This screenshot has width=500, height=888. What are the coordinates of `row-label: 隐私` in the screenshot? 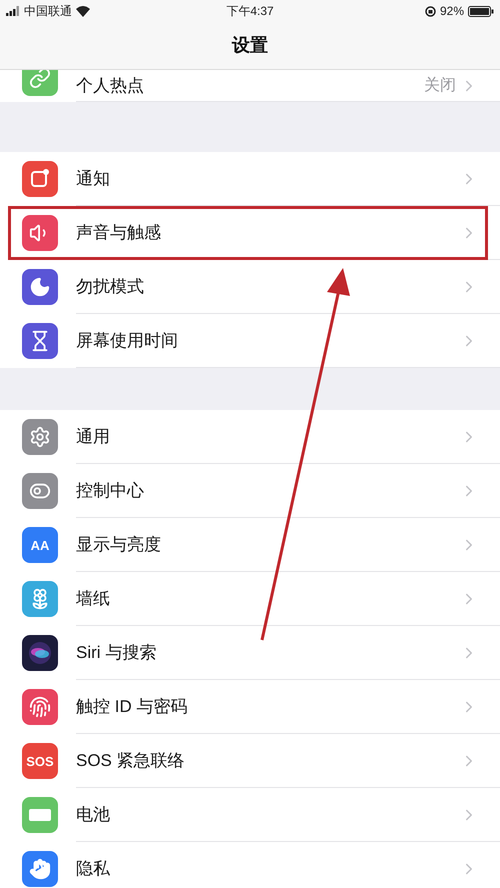 It's located at (268, 869).